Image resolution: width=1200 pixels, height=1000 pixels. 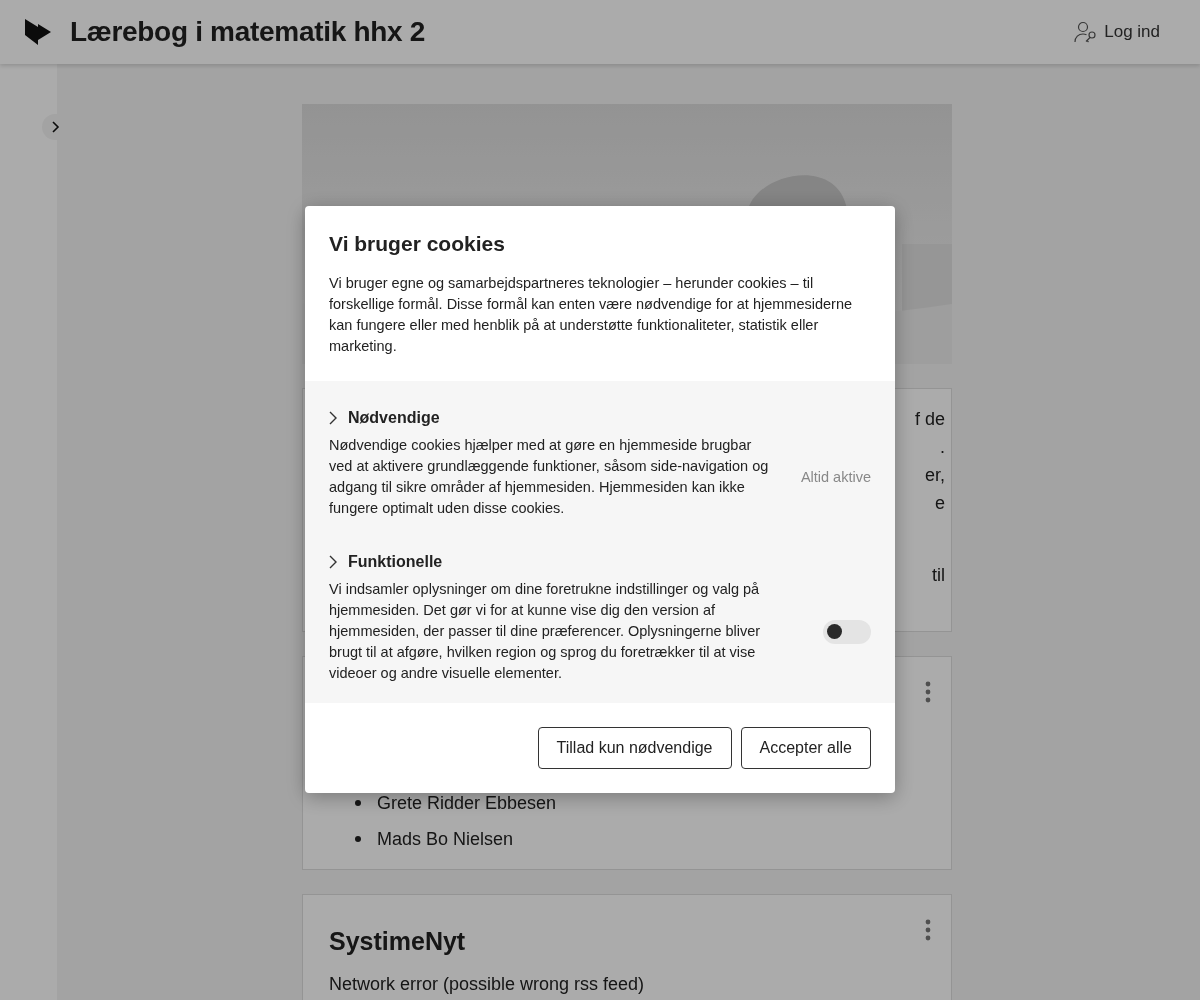 I want to click on user-key-icon, so click(x=1086, y=32).